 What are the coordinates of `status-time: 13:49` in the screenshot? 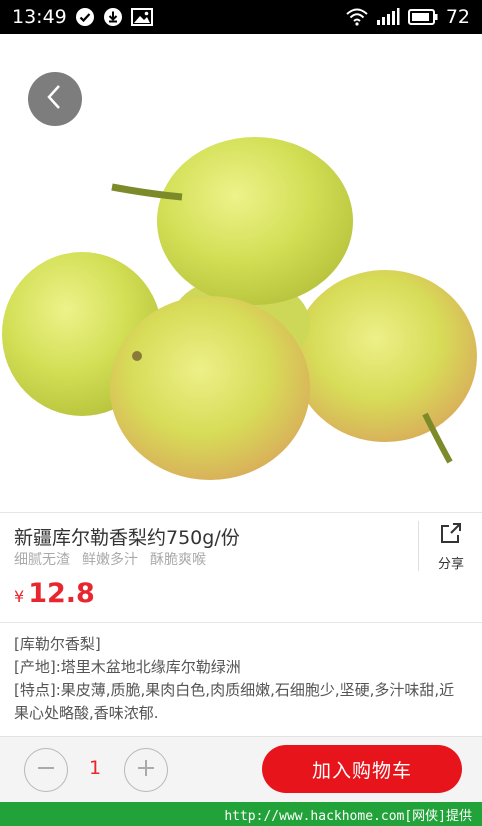 It's located at (39, 17).